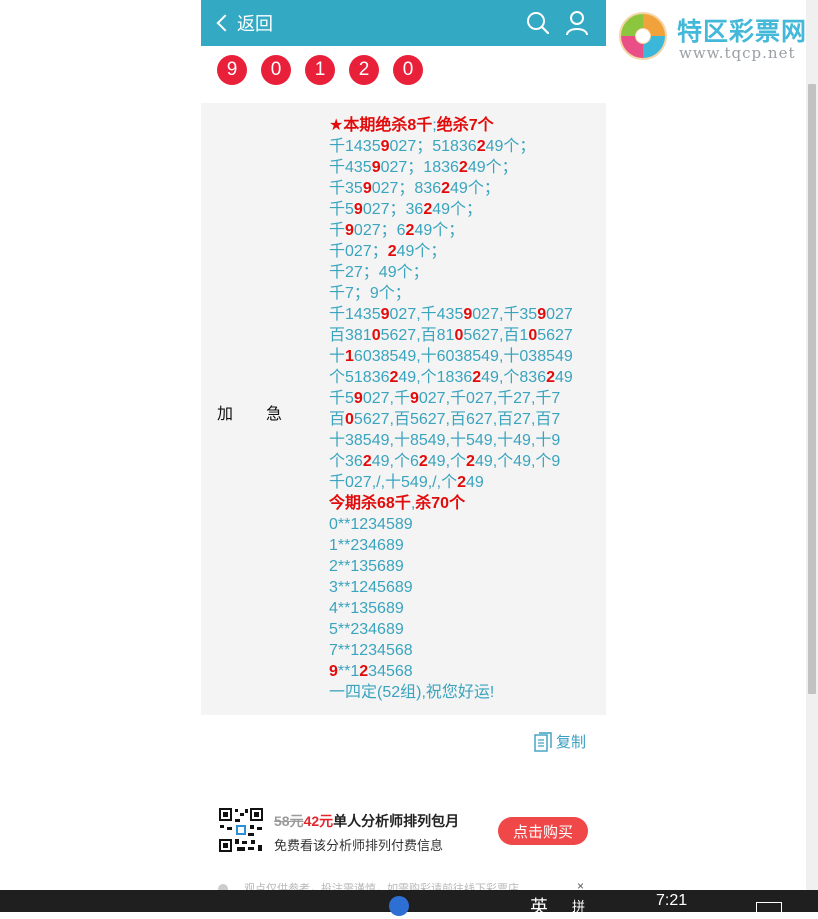 Image resolution: width=818 pixels, height=919 pixels. Describe the element at coordinates (464, 314) in the screenshot. I see `prediction-line: 千14359027,千4359027,千359027` at that location.